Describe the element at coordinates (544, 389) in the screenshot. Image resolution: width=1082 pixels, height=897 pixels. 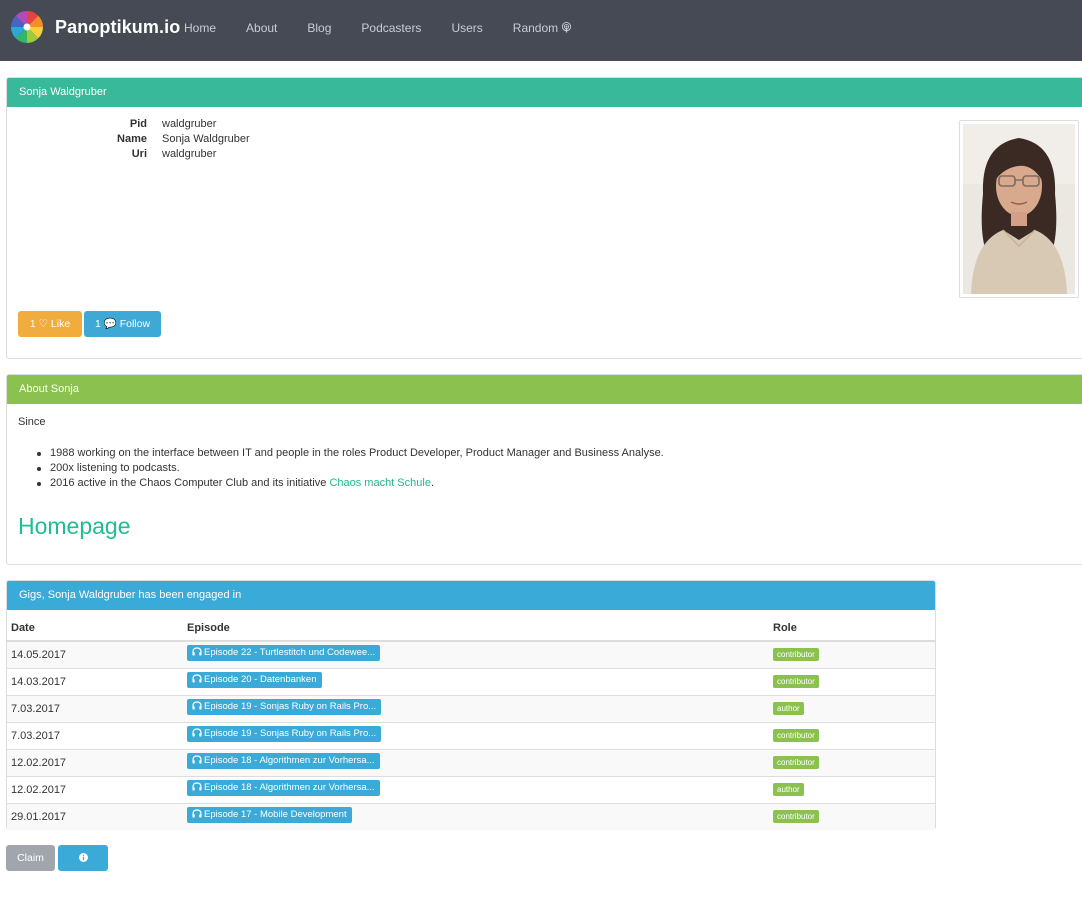
I see `about-heading: About Sonja` at that location.